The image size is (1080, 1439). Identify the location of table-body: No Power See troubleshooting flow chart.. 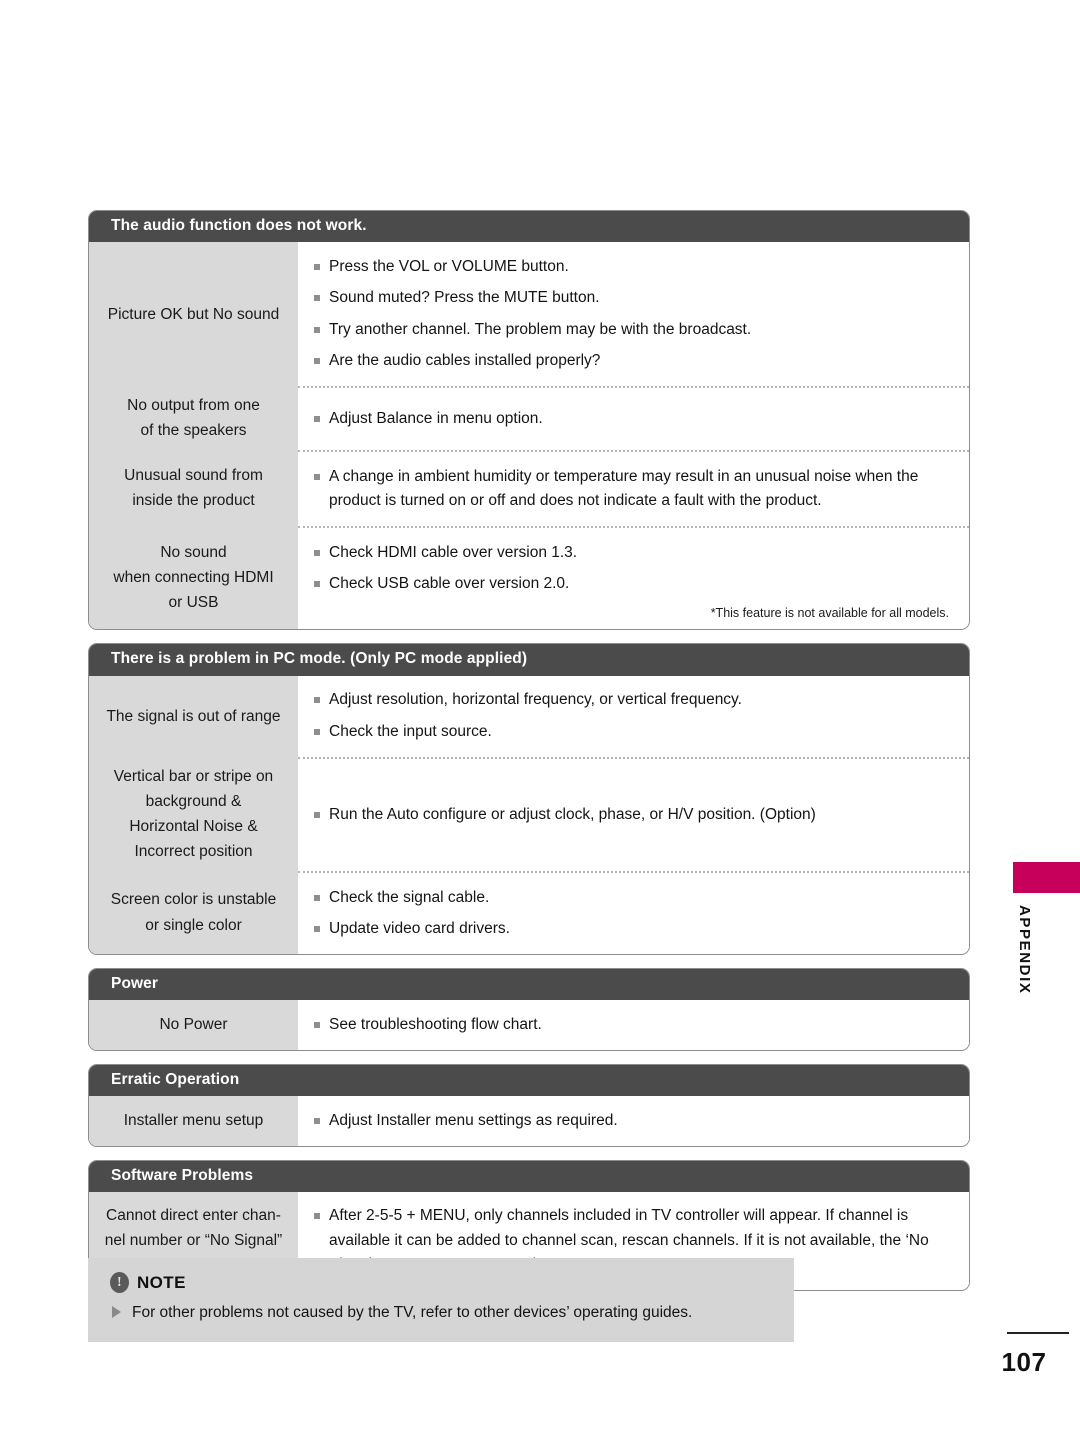
(529, 1025).